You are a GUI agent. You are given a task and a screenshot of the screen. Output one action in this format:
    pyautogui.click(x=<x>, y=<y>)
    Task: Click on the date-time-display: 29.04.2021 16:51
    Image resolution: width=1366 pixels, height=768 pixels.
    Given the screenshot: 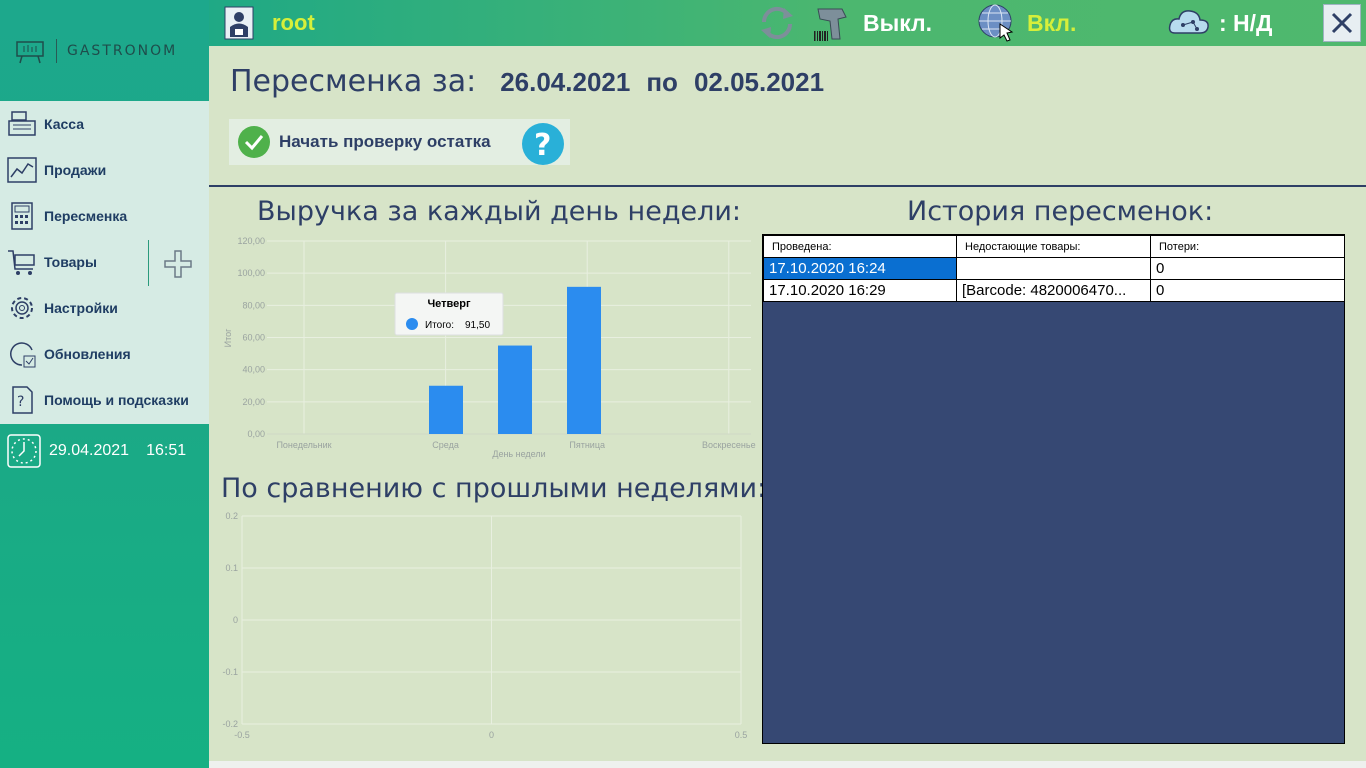 What is the action you would take?
    pyautogui.click(x=104, y=451)
    